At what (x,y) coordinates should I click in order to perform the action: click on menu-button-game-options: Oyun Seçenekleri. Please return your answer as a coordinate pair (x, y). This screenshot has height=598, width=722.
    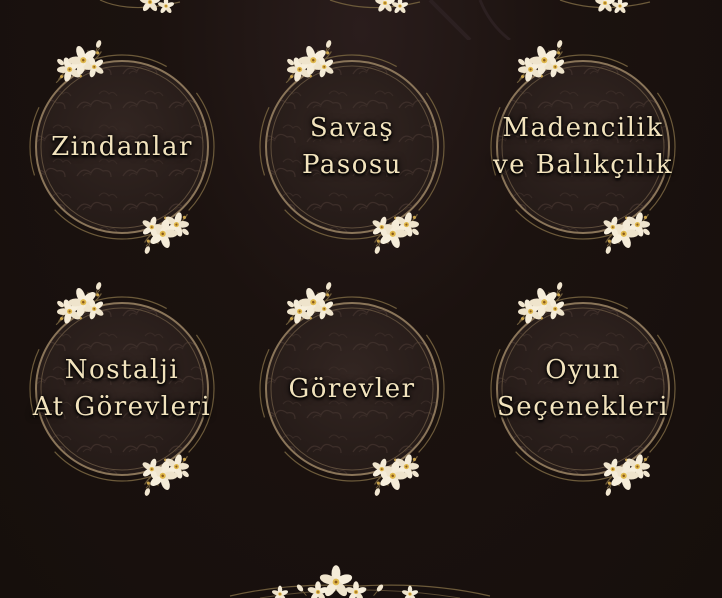
    Looking at the image, I should click on (583, 389).